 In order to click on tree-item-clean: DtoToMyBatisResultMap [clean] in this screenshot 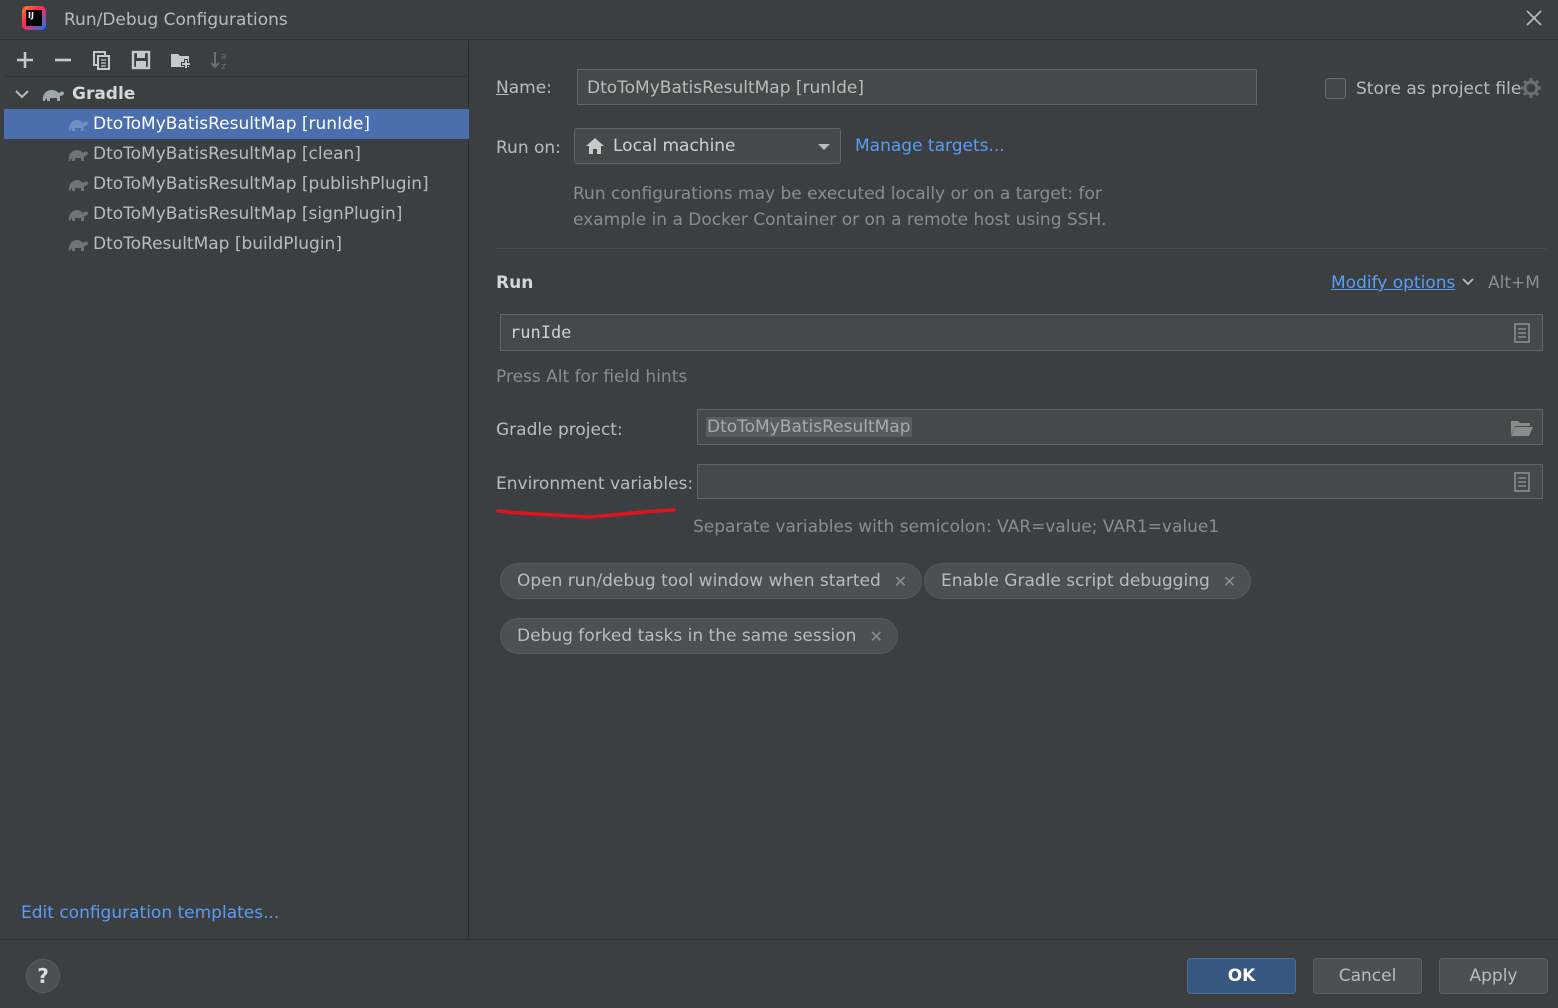, I will do `click(236, 154)`.